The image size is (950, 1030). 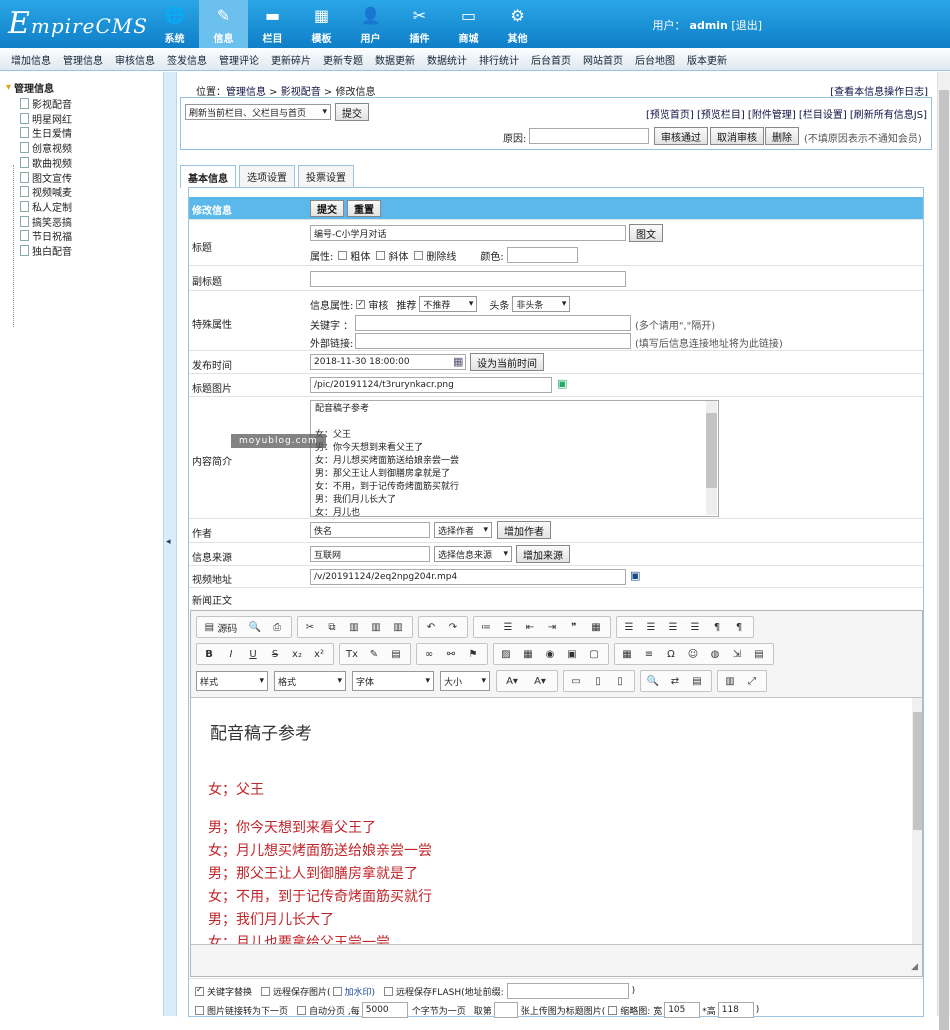 What do you see at coordinates (30, 87) in the screenshot?
I see `tree-root: ▾ 管理信息` at bounding box center [30, 87].